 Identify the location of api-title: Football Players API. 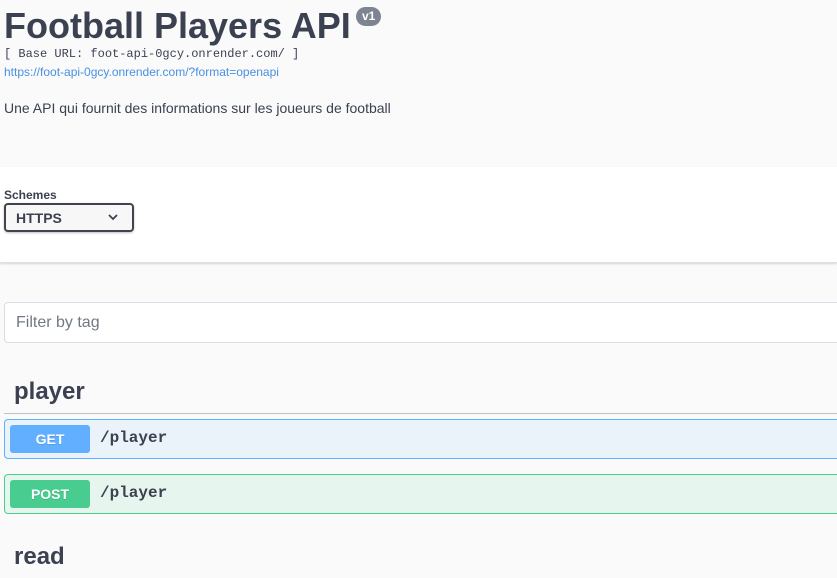
(177, 25).